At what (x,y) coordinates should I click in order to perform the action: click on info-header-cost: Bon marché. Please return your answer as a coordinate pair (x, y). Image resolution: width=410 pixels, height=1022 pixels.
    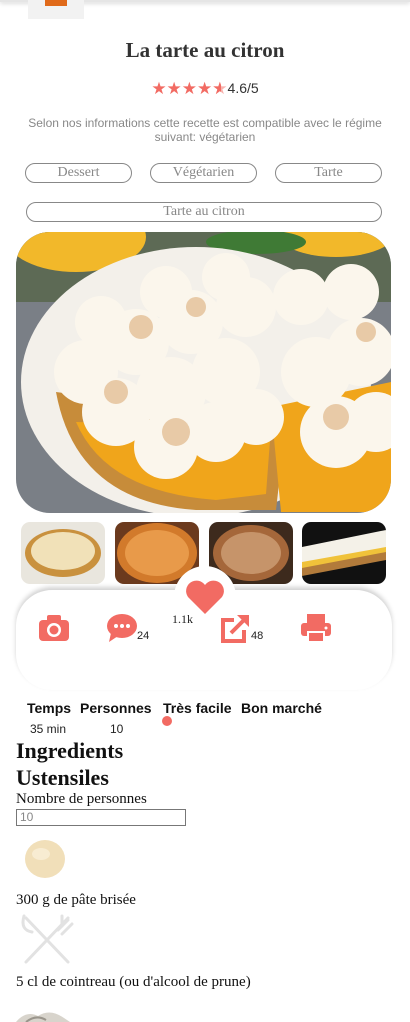
    Looking at the image, I should click on (281, 708).